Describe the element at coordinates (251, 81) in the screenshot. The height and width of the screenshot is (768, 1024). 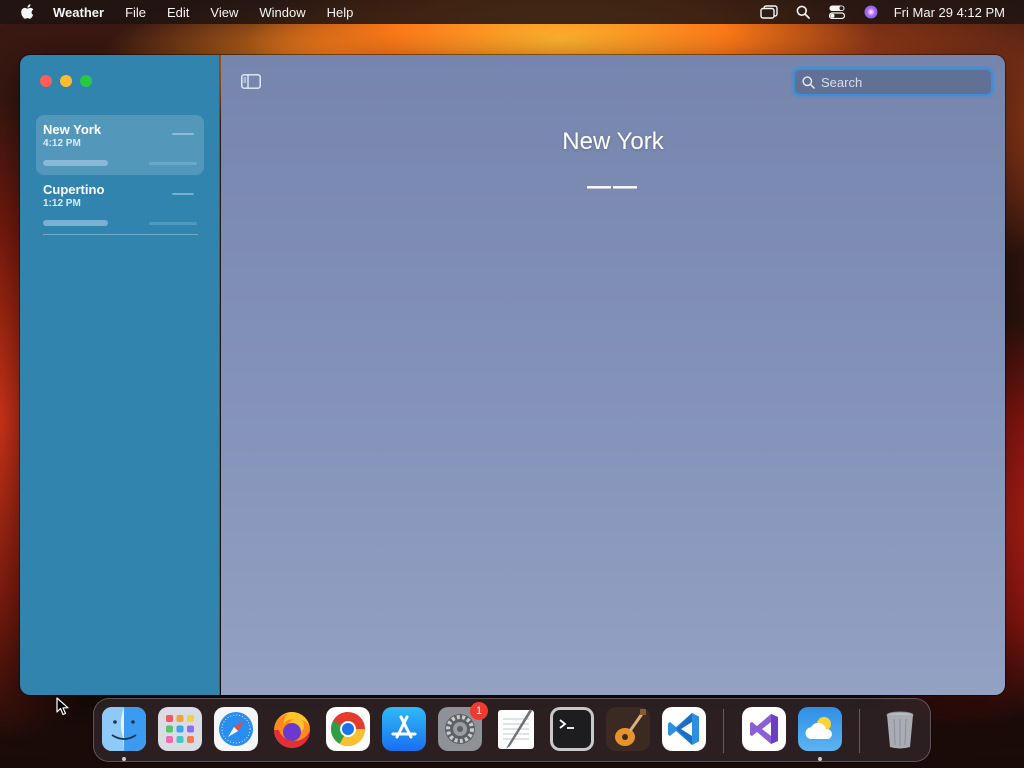
I see `sidebar-toggle-icon` at that location.